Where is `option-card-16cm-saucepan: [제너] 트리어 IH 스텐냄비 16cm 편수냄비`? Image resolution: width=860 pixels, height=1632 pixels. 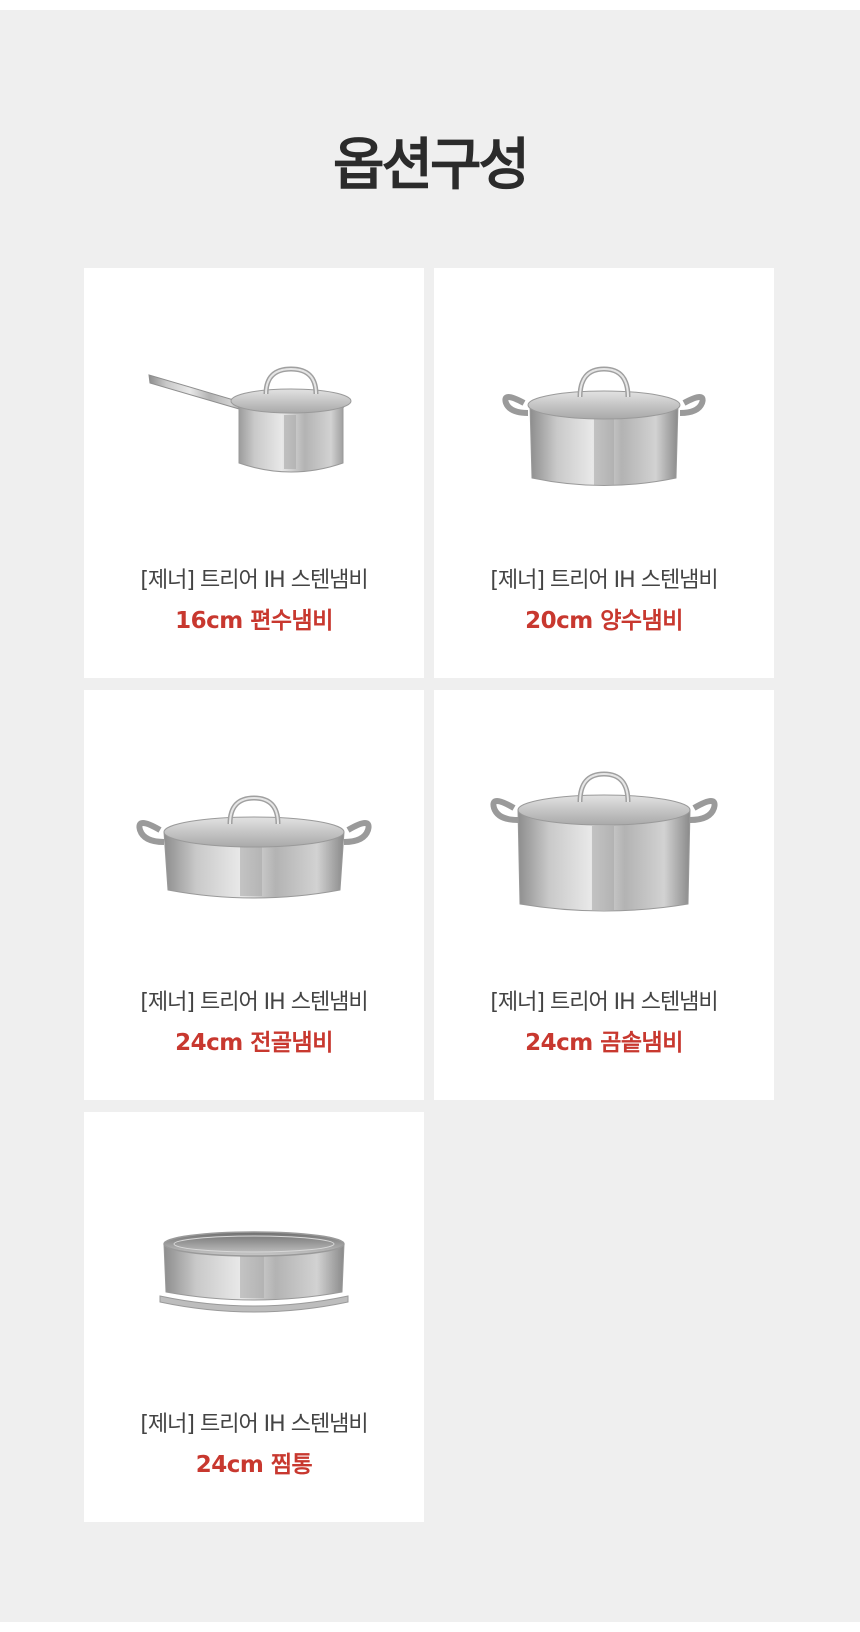
option-card-16cm-saucepan: [제너] 트리어 IH 스텐냄비 16cm 편수냄비 is located at coordinates (254, 473).